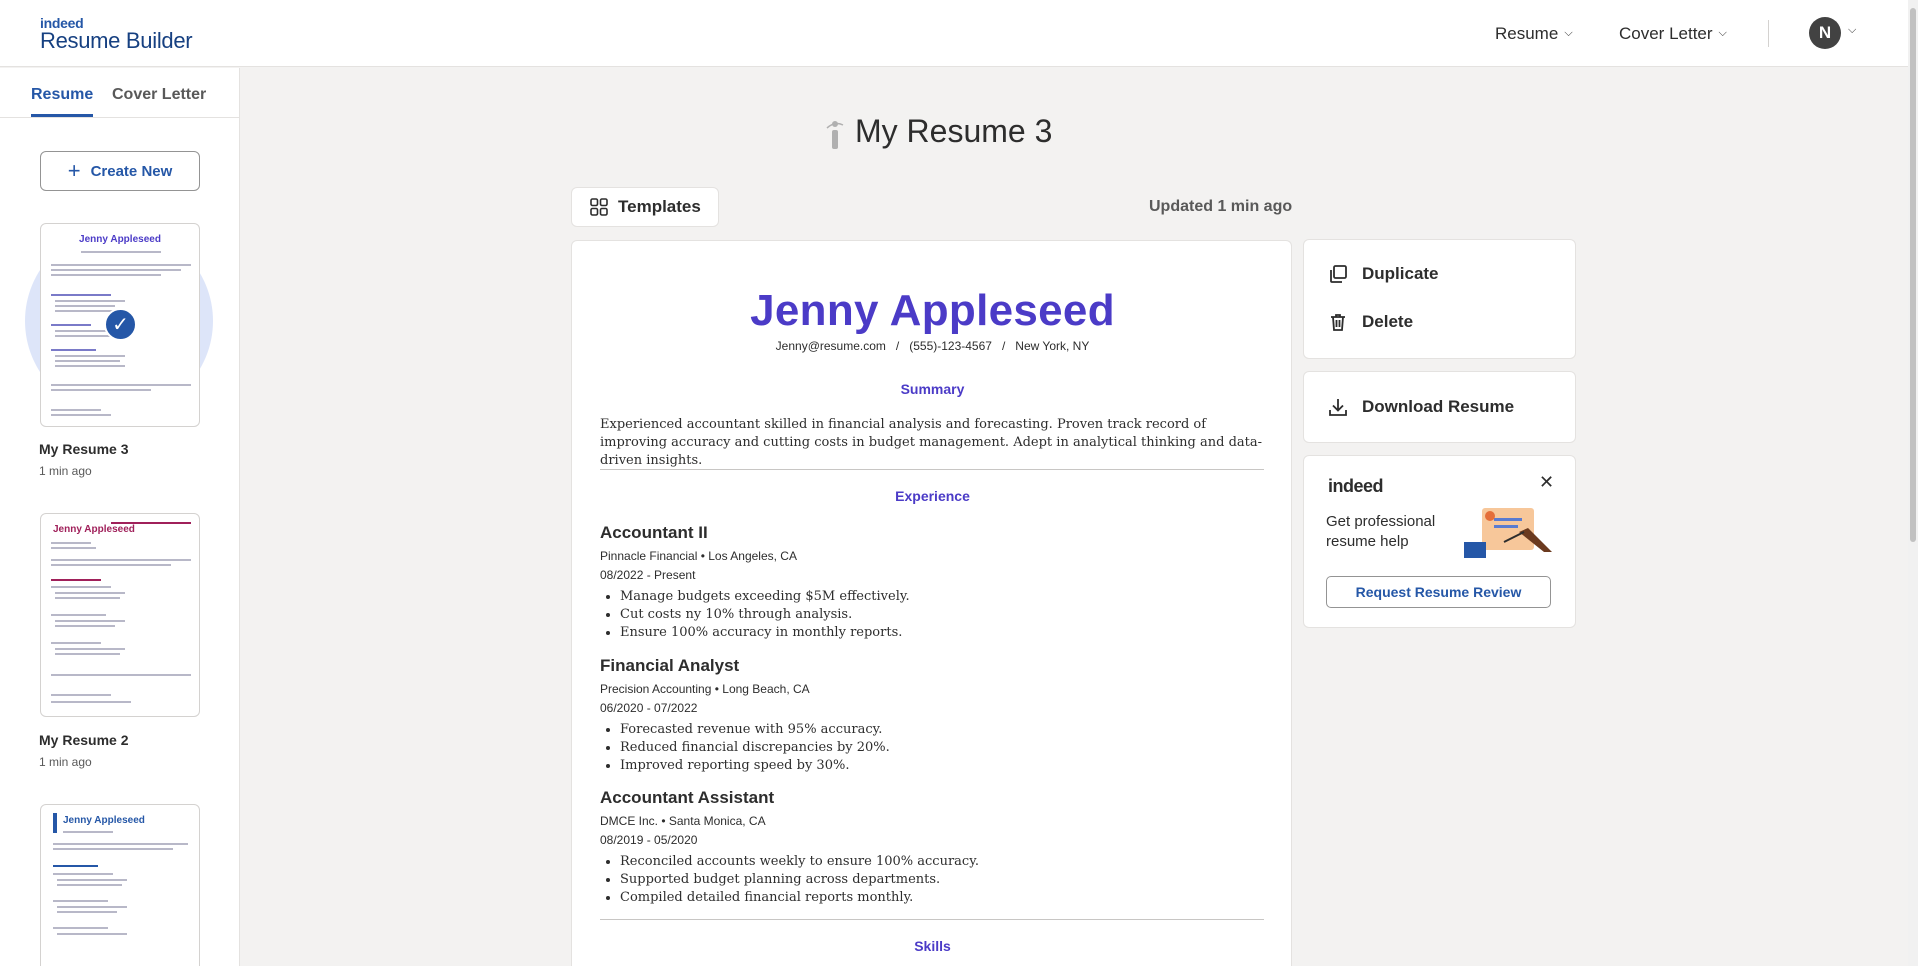 This screenshot has height=966, width=1918. What do you see at coordinates (1527, 33) in the screenshot?
I see `nav-resume-label: Resume` at bounding box center [1527, 33].